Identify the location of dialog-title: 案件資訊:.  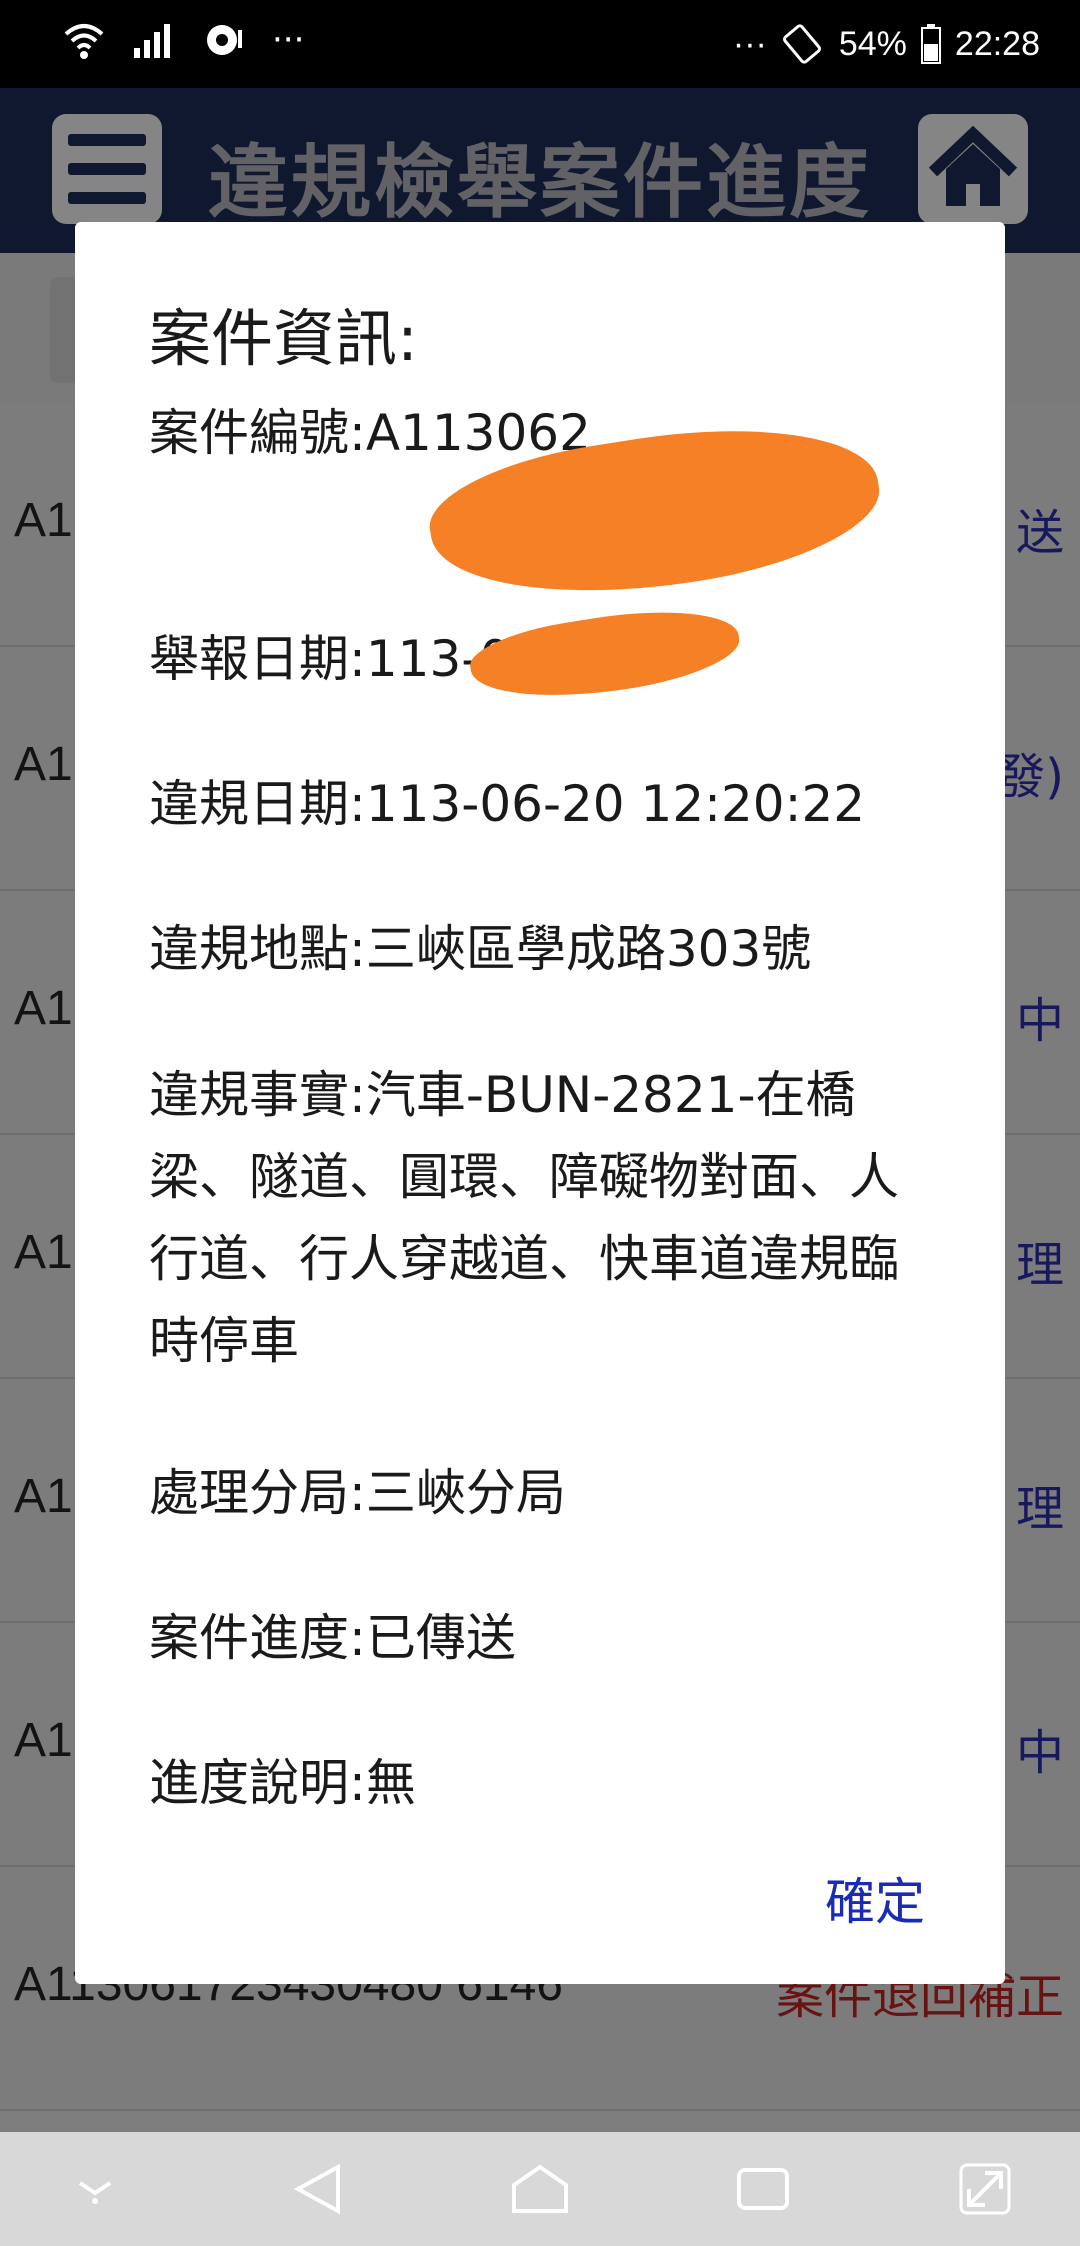
(283, 338).